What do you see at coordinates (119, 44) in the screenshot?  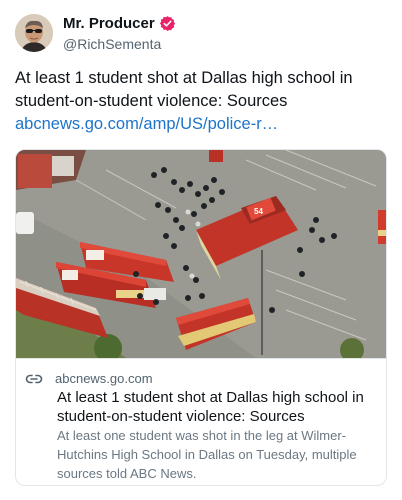 I see `author-handle: @RichSementa` at bounding box center [119, 44].